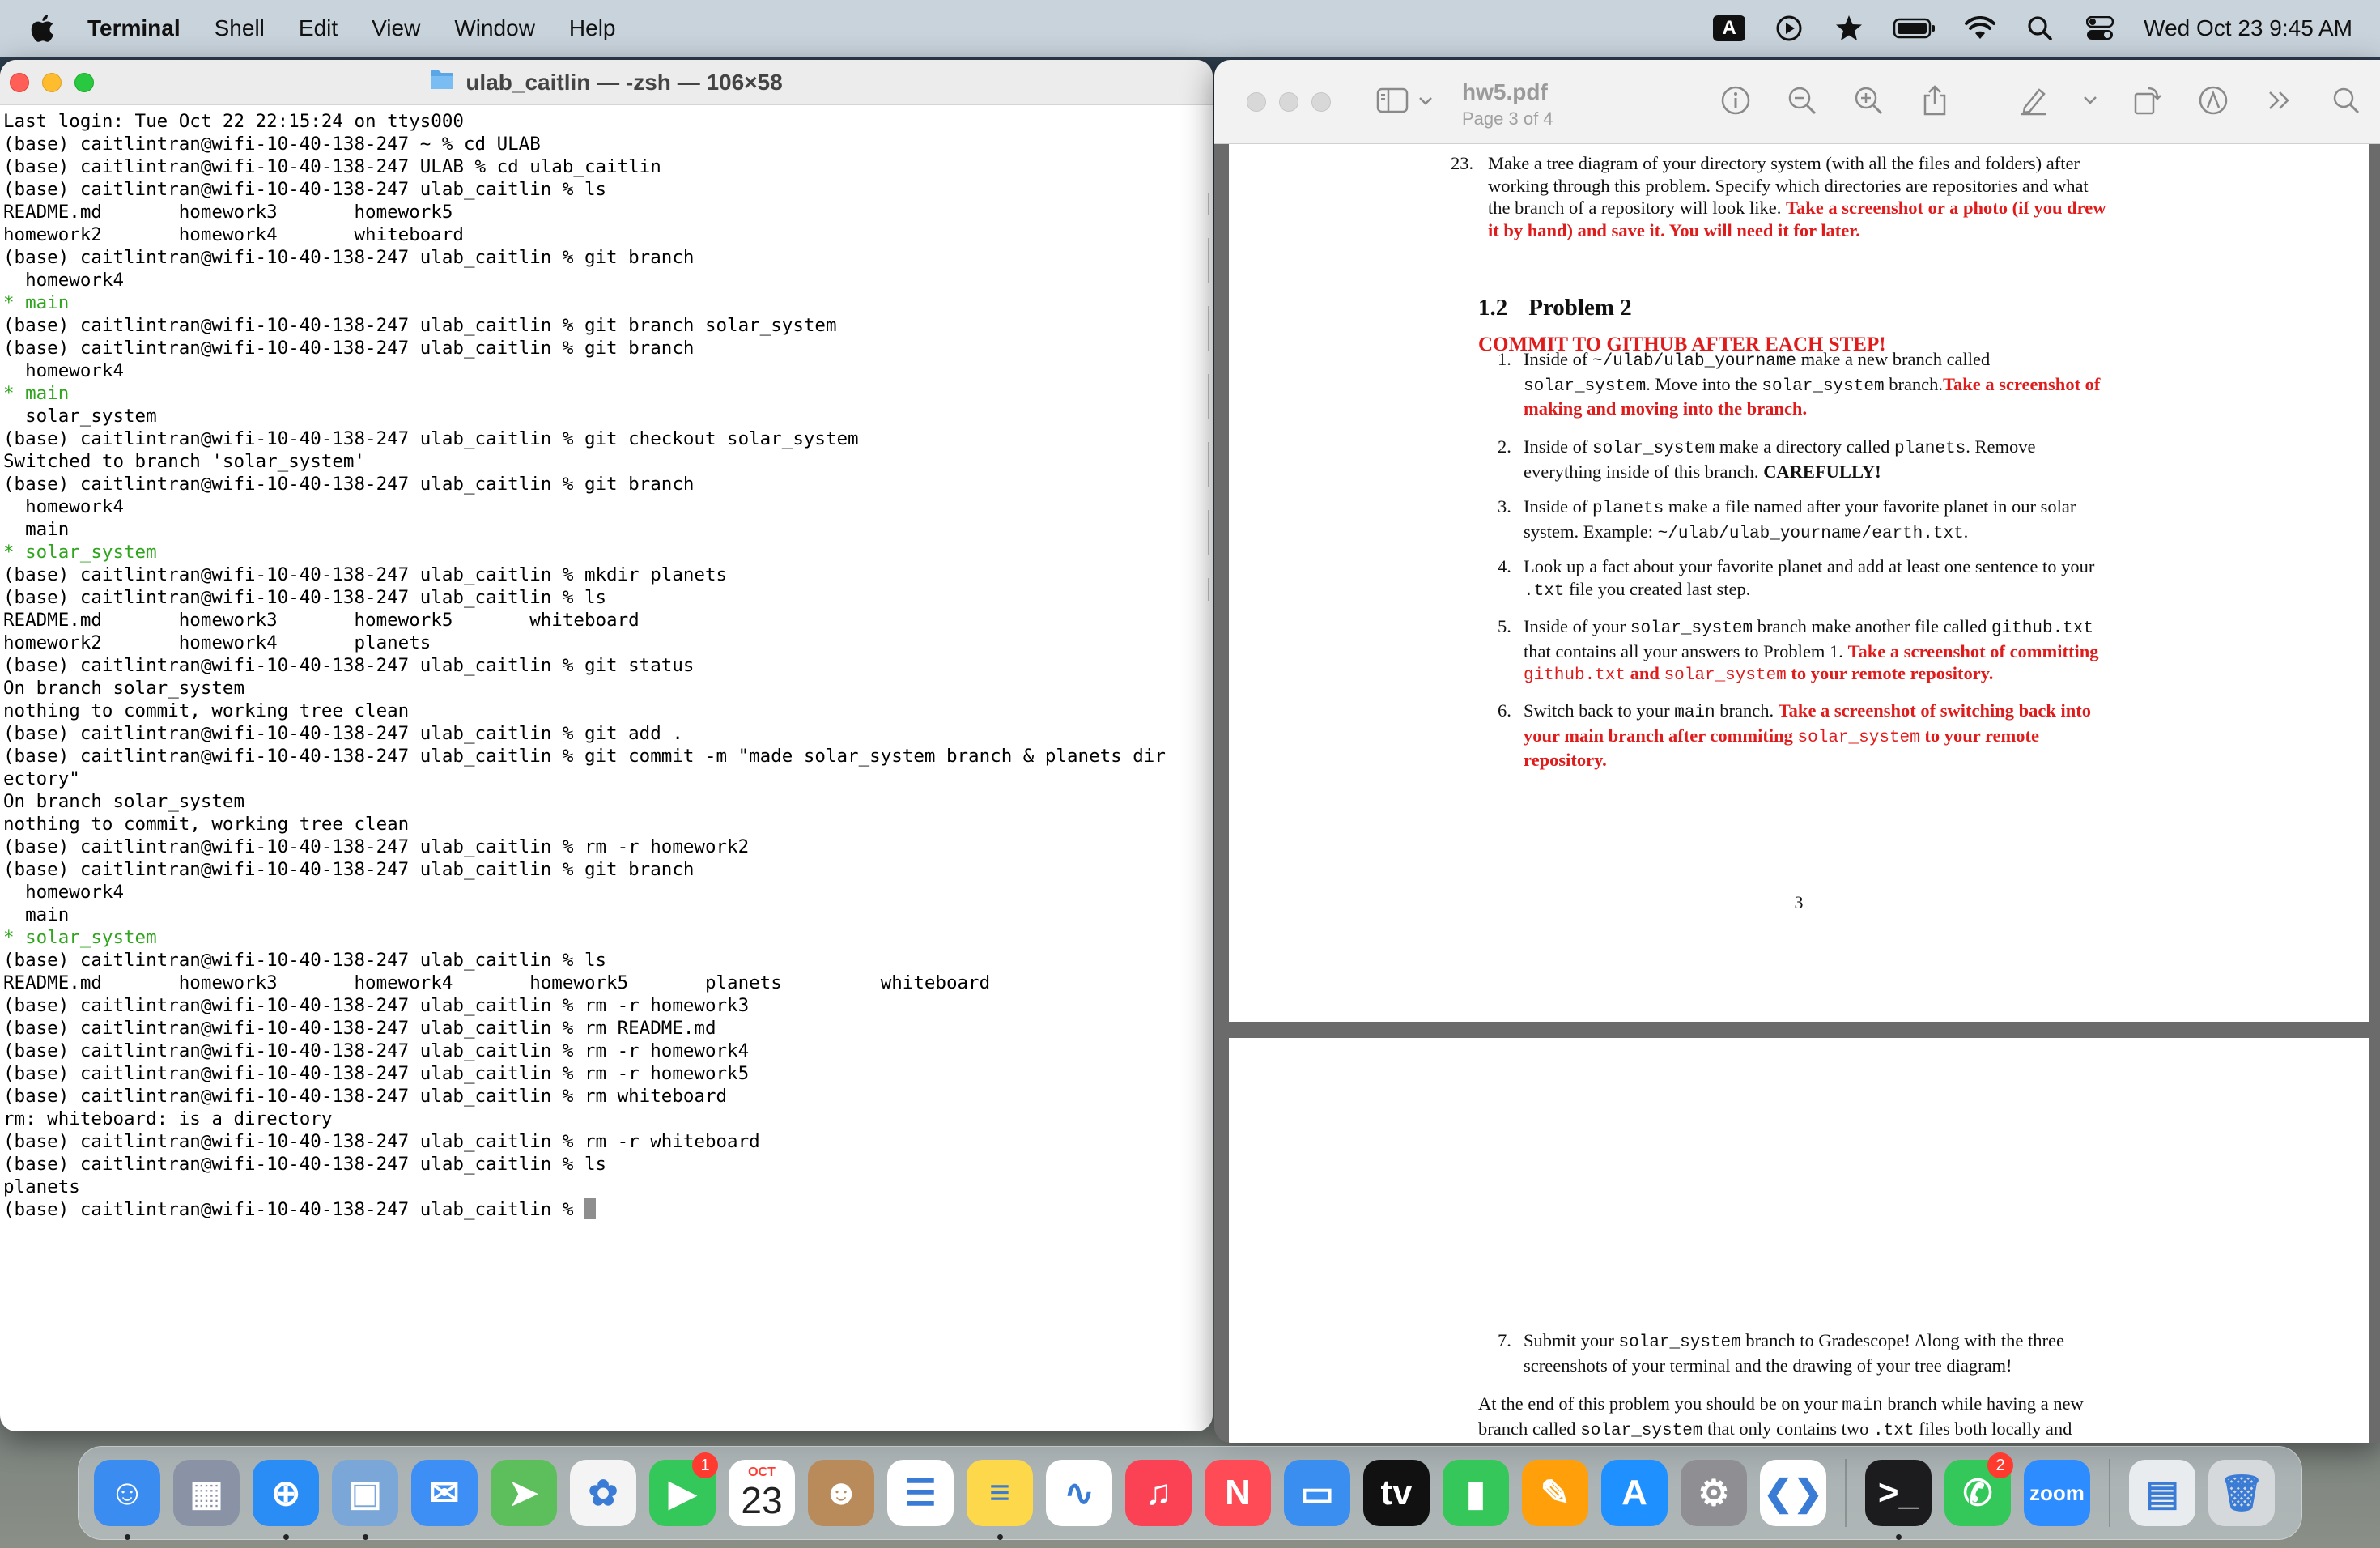 This screenshot has width=2380, height=1548. I want to click on dock-launchpad: ▦, so click(206, 1493).